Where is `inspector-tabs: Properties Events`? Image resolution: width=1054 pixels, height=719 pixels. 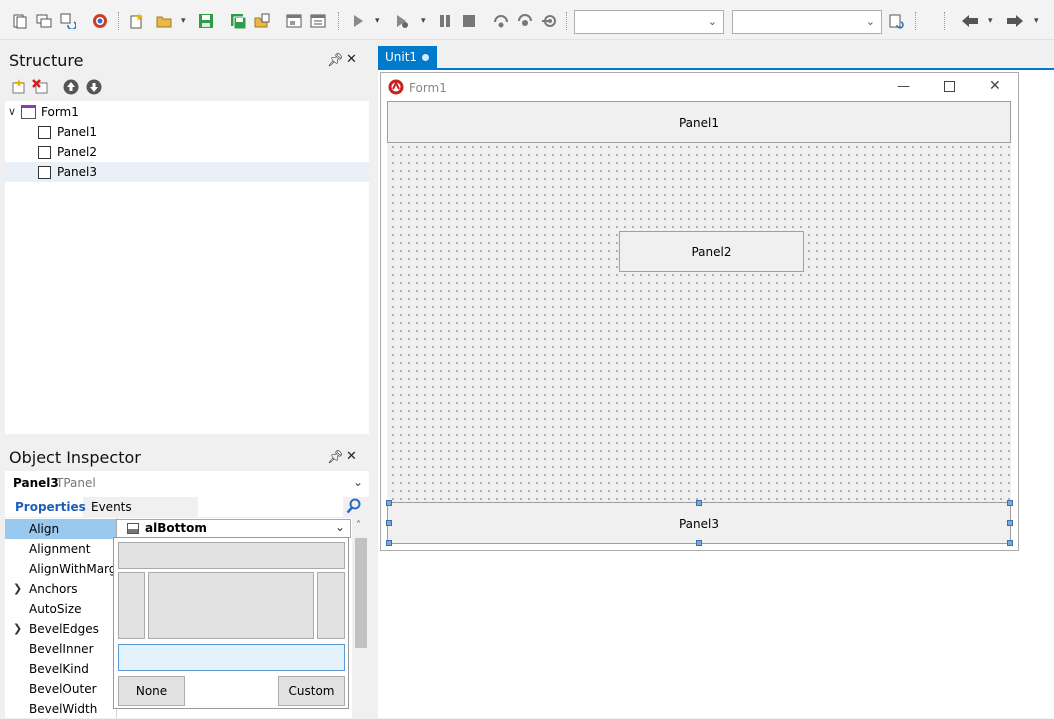 inspector-tabs: Properties Events is located at coordinates (187, 507).